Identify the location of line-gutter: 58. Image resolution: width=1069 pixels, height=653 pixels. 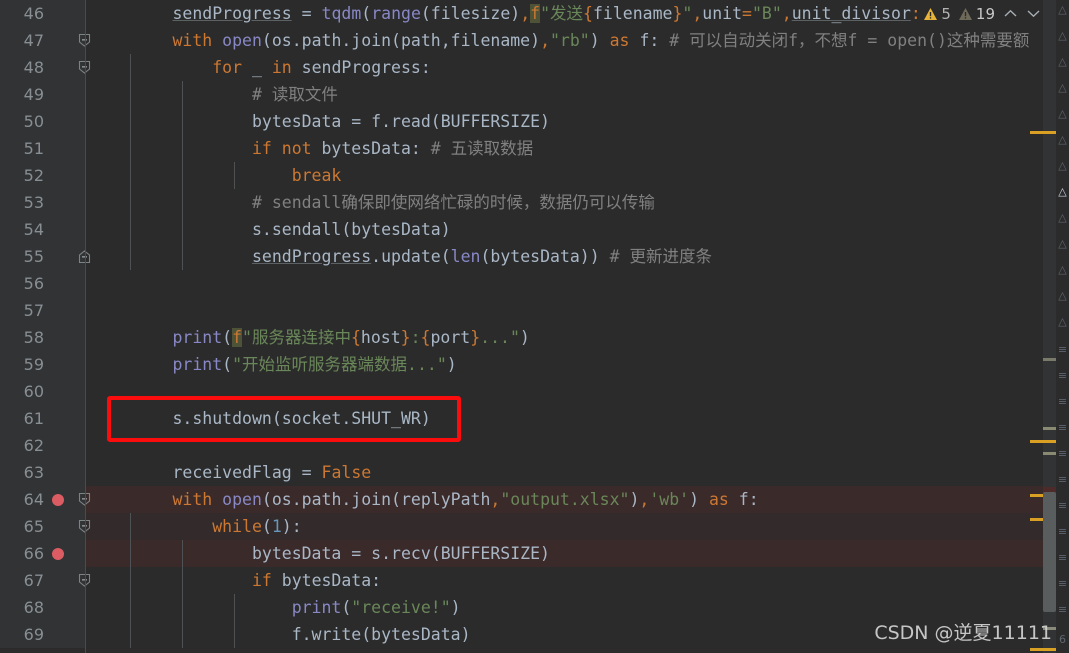
(42, 337).